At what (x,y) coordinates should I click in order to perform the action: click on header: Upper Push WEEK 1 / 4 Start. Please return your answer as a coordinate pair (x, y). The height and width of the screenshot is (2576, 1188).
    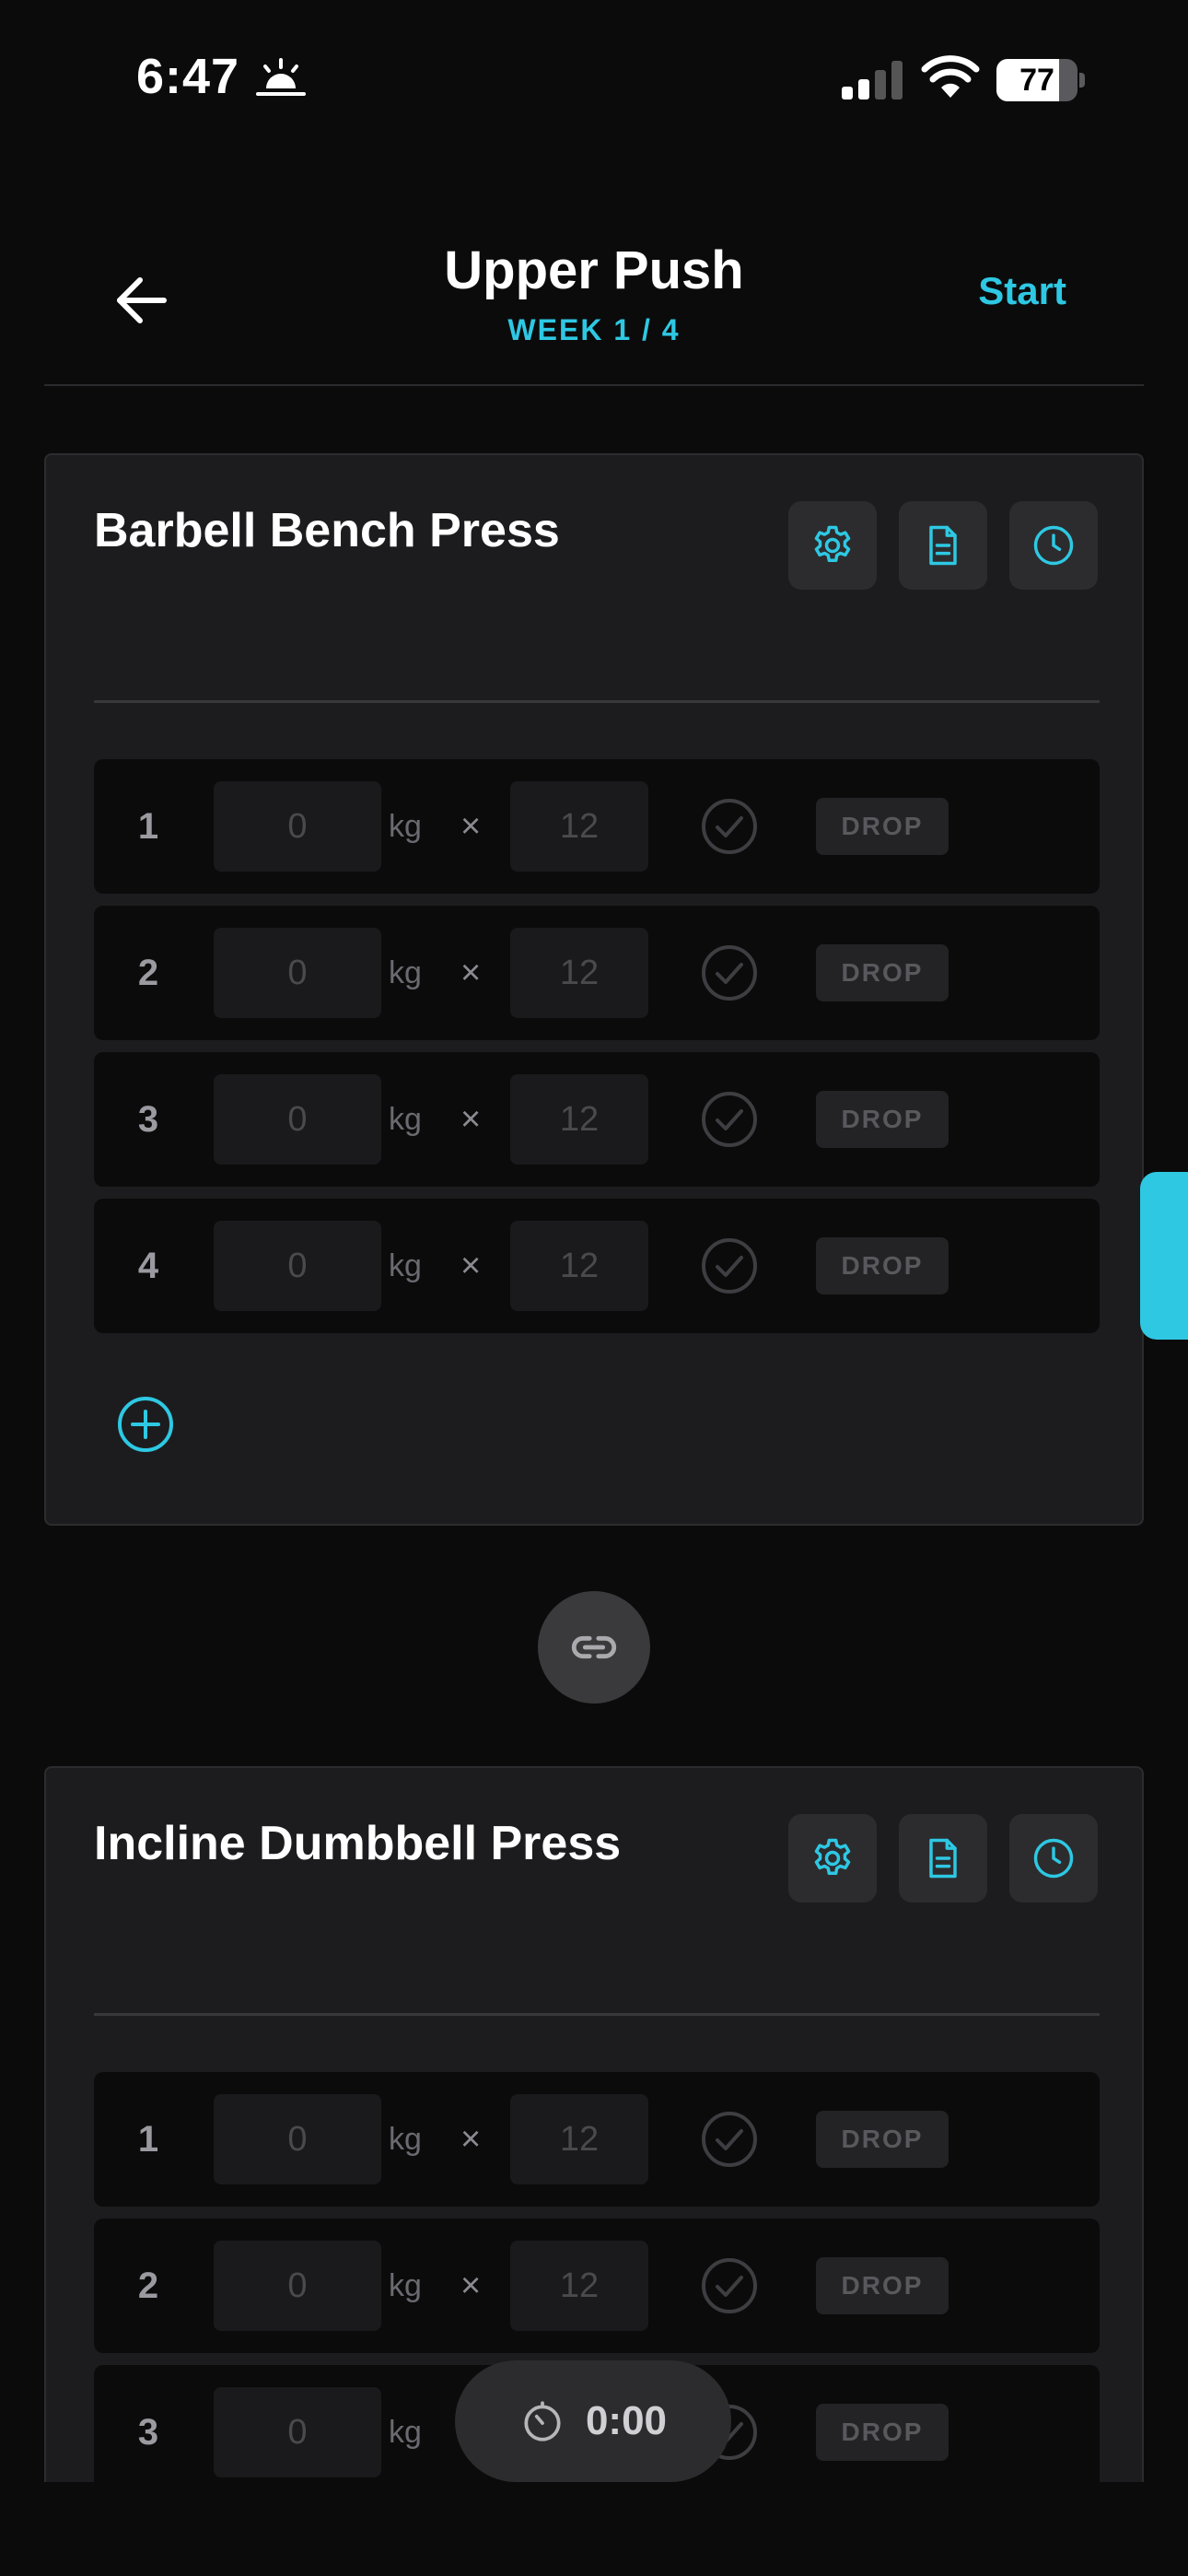
    Looking at the image, I should click on (594, 299).